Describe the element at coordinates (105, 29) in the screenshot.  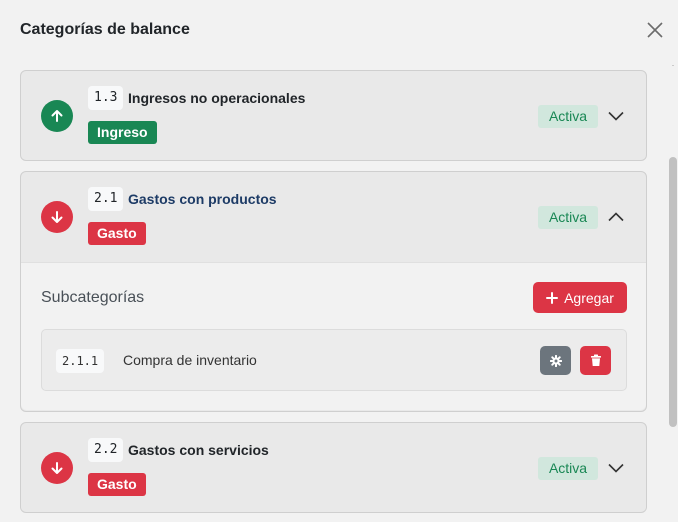
I see `modal-title: Categorías de balance` at that location.